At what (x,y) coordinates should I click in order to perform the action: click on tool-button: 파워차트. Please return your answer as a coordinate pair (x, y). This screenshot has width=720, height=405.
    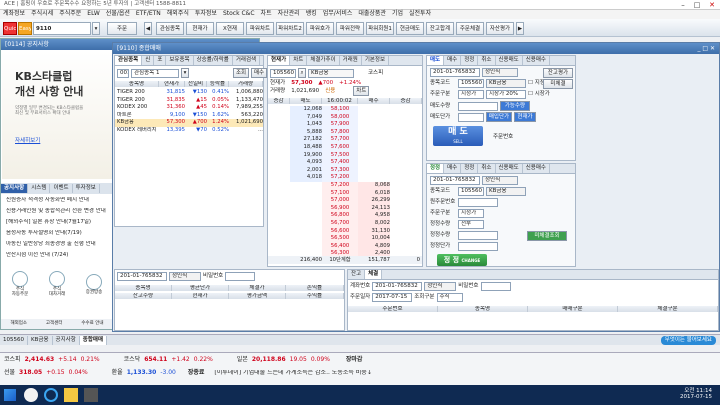
    Looking at the image, I should click on (260, 28).